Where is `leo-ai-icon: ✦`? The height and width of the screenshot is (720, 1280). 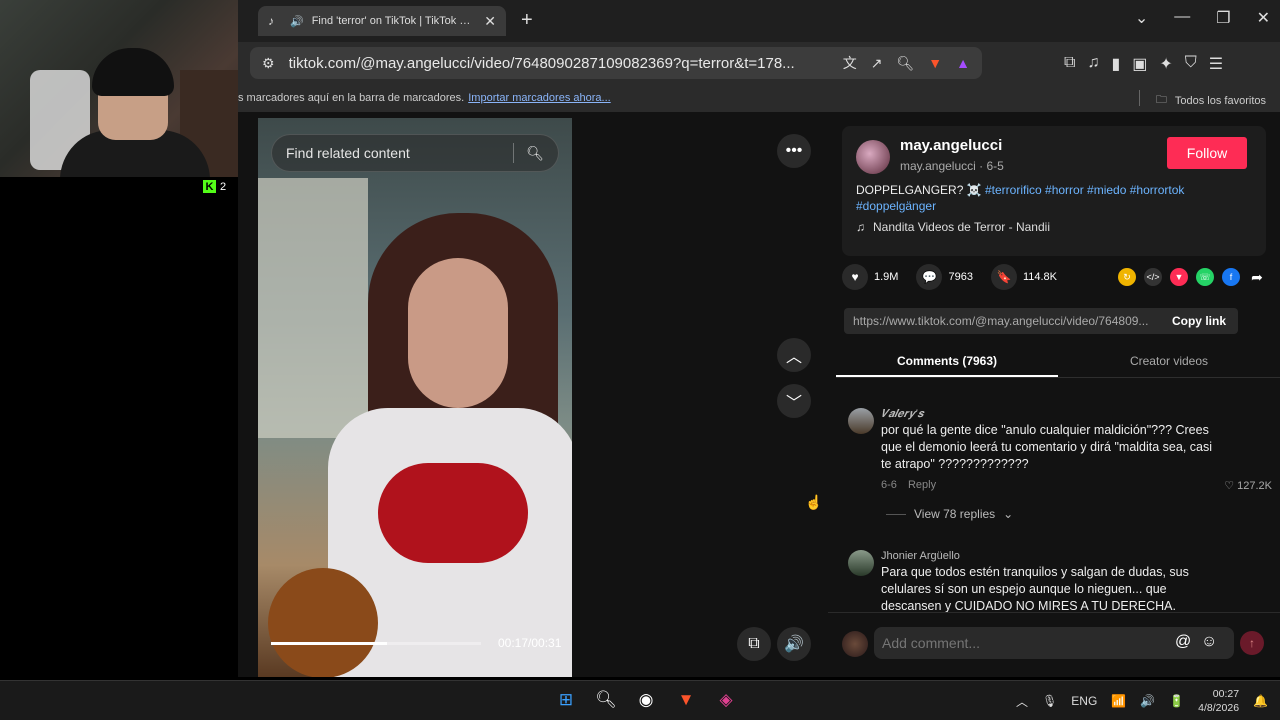
leo-ai-icon: ✦ is located at coordinates (1165, 64).